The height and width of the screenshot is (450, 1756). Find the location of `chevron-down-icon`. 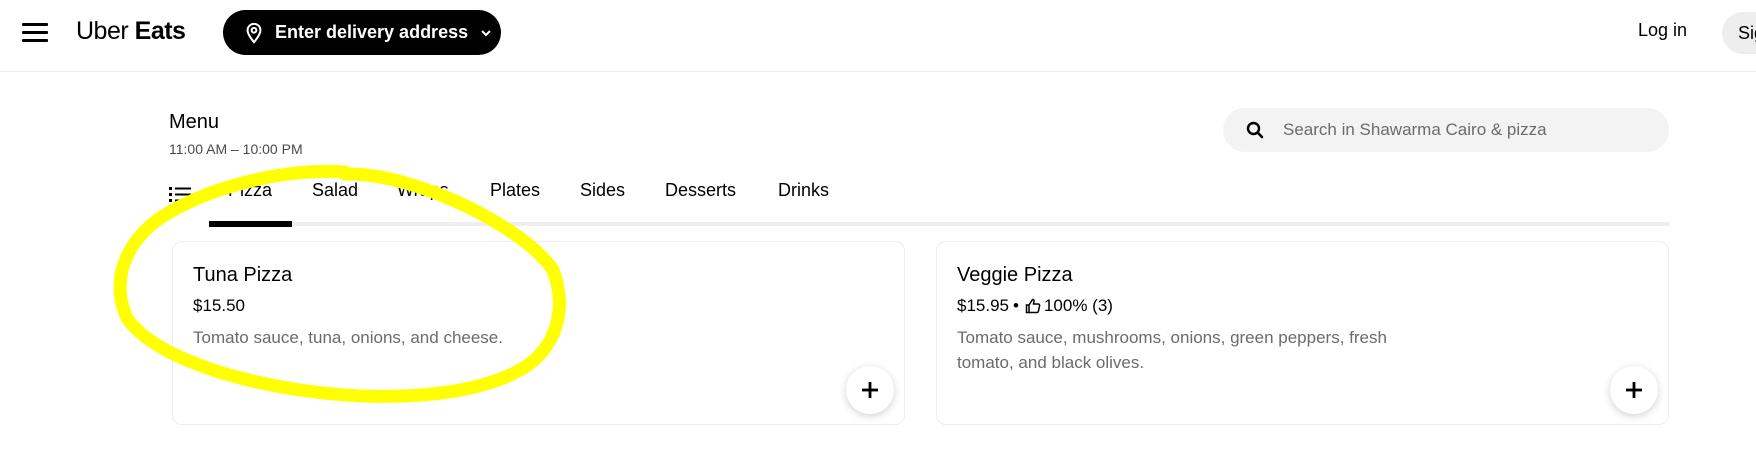

chevron-down-icon is located at coordinates (486, 32).